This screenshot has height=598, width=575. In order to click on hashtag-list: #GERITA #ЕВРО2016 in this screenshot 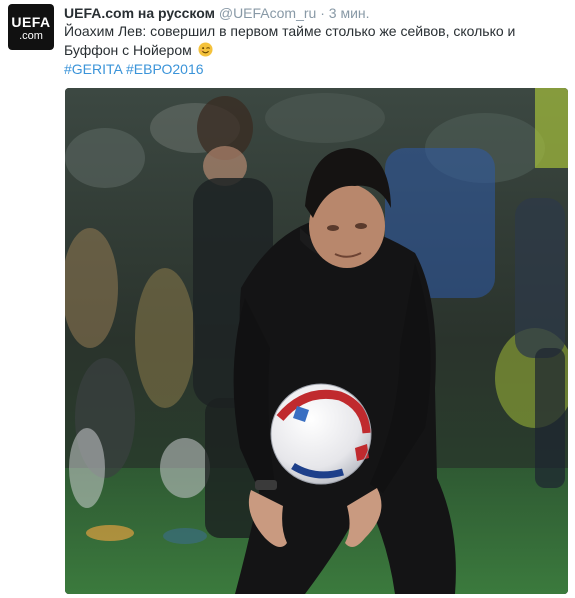, I will do `click(134, 69)`.